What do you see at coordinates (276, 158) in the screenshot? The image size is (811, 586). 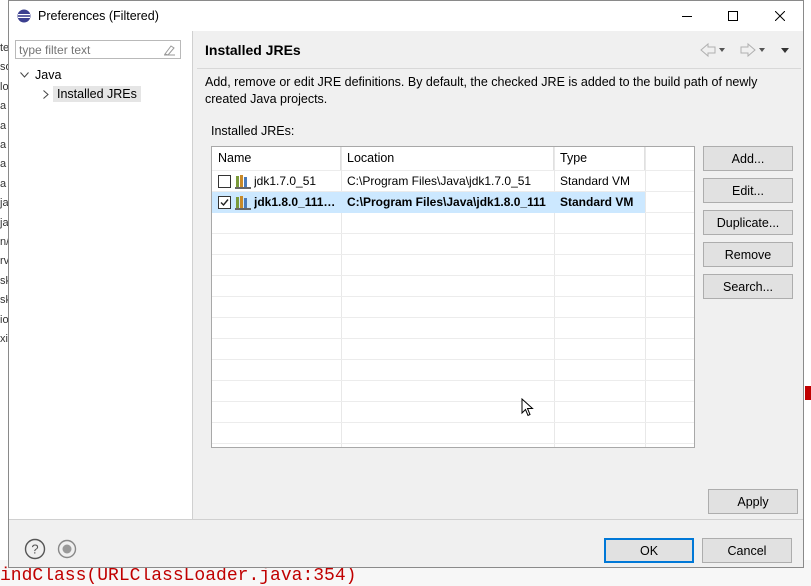 I see `column-header-name: Name` at bounding box center [276, 158].